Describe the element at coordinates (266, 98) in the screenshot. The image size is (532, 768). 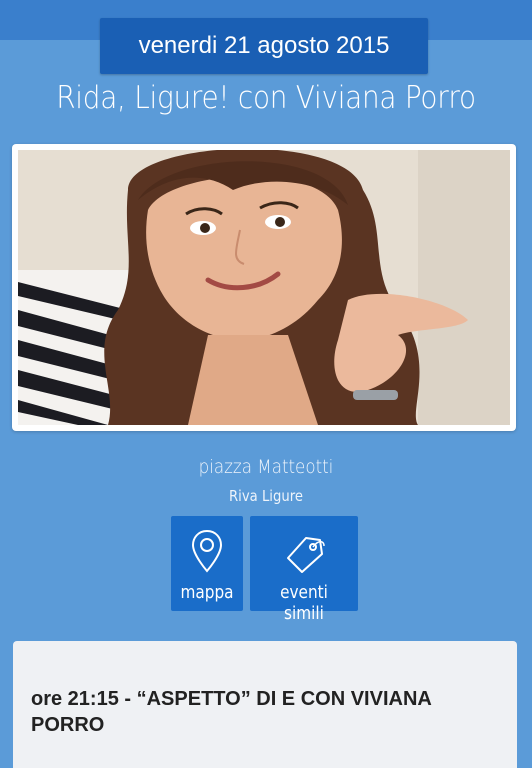
I see `event-title: Rida, Ligure! con Viviana Porro` at that location.